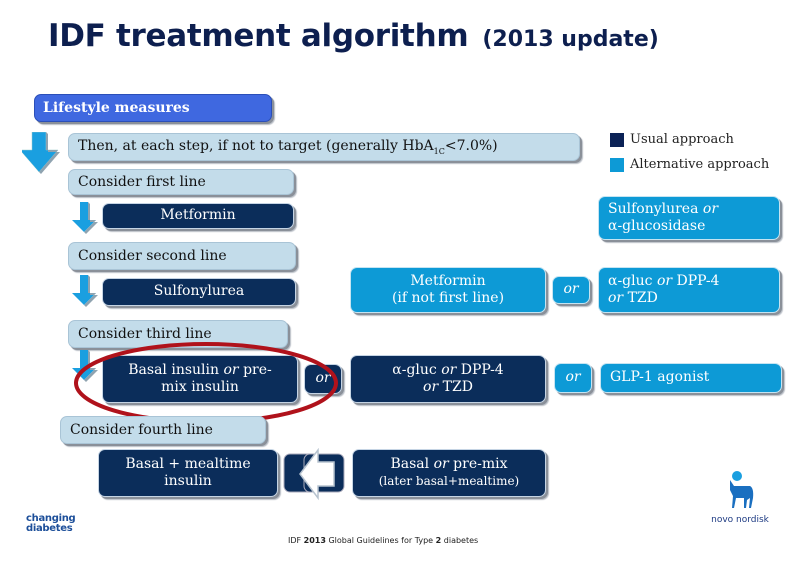  Describe the element at coordinates (689, 164) in the screenshot. I see `legend-alternative: Alternative approach` at that location.